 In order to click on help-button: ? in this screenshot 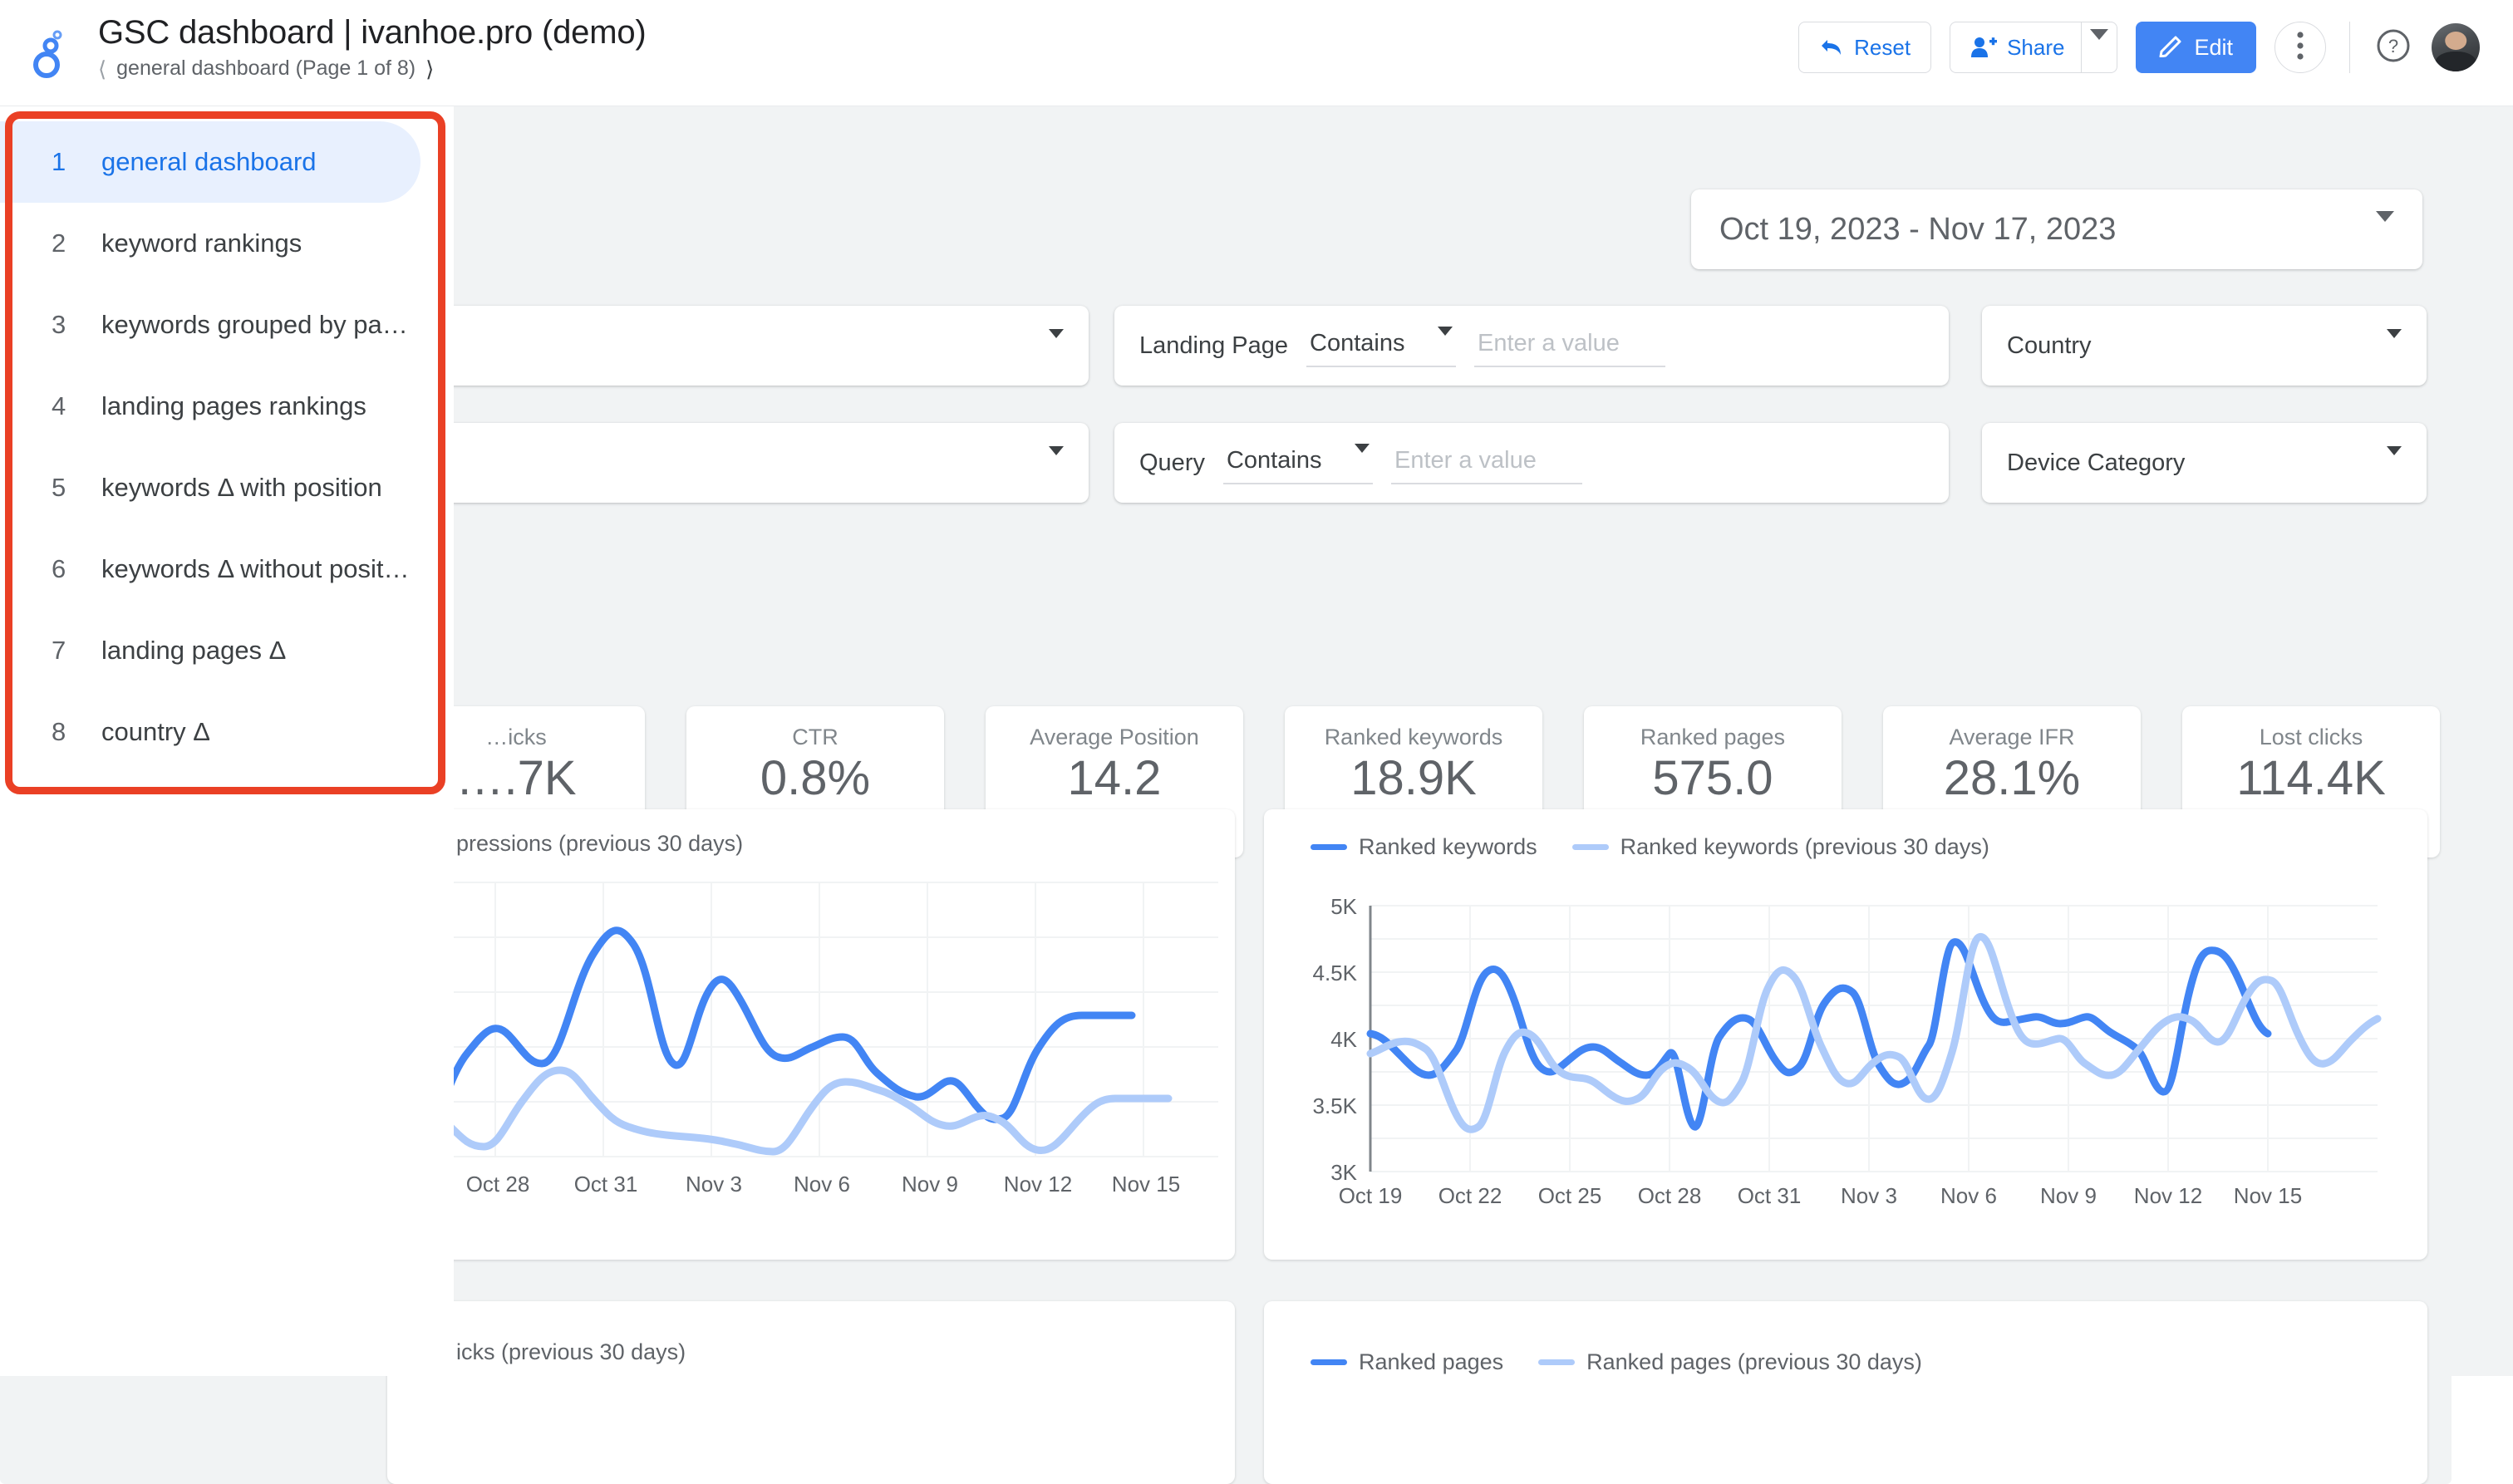, I will do `click(2393, 47)`.